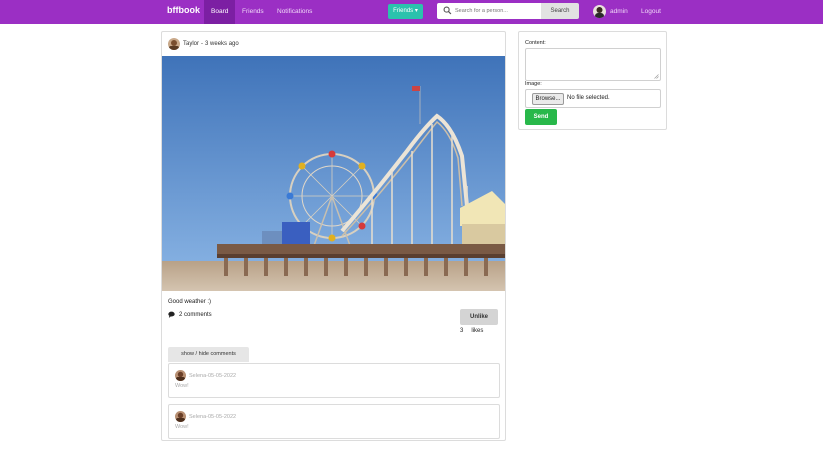  Describe the element at coordinates (560, 11) in the screenshot. I see `search-button: Search` at that location.